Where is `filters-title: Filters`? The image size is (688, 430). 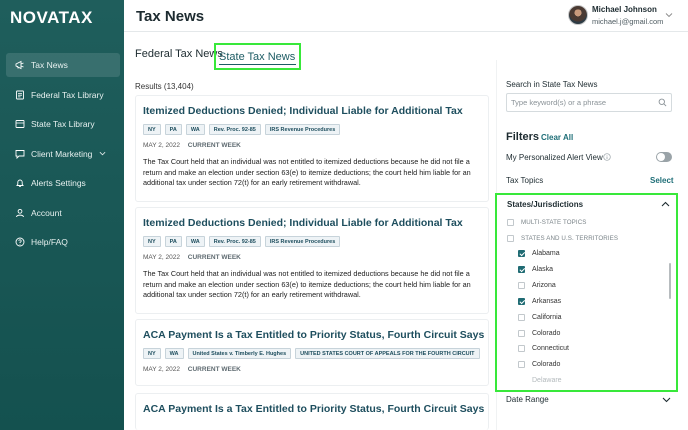
filters-title: Filters is located at coordinates (523, 137).